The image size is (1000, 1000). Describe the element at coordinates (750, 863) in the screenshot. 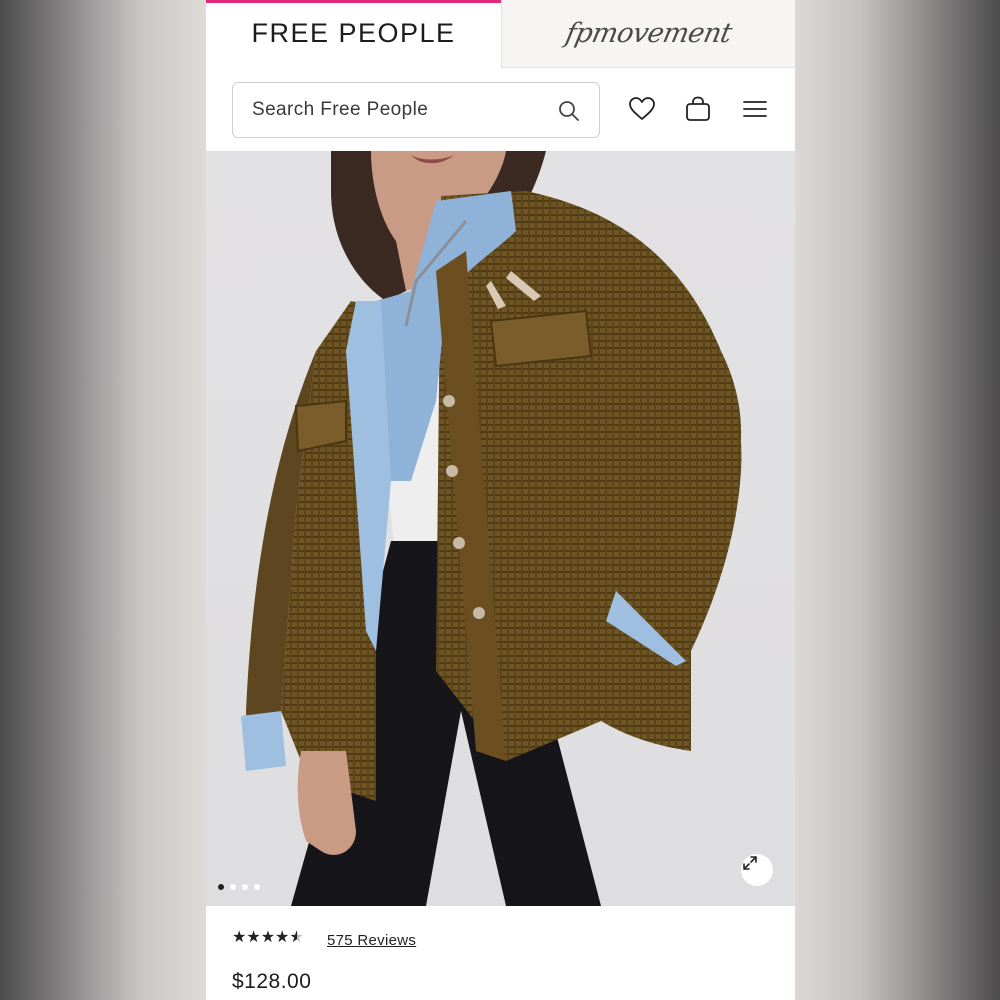

I see `expand-icon` at that location.